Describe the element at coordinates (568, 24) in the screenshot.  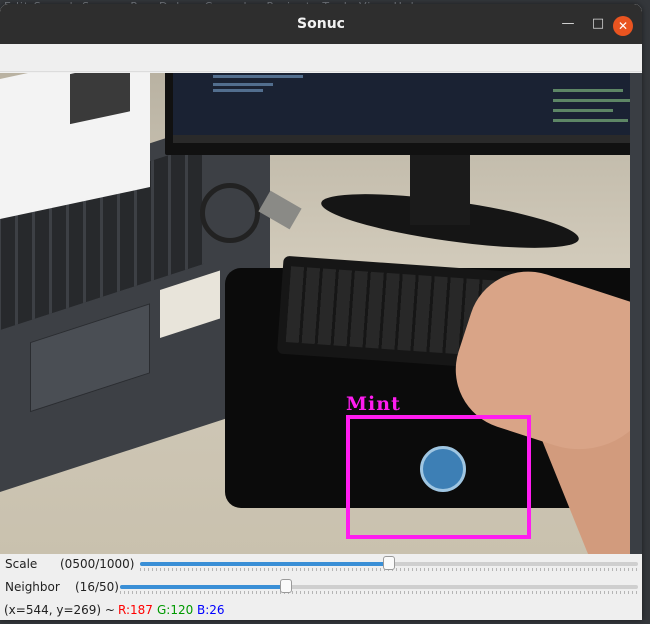
I see `minimize-icon: —` at that location.